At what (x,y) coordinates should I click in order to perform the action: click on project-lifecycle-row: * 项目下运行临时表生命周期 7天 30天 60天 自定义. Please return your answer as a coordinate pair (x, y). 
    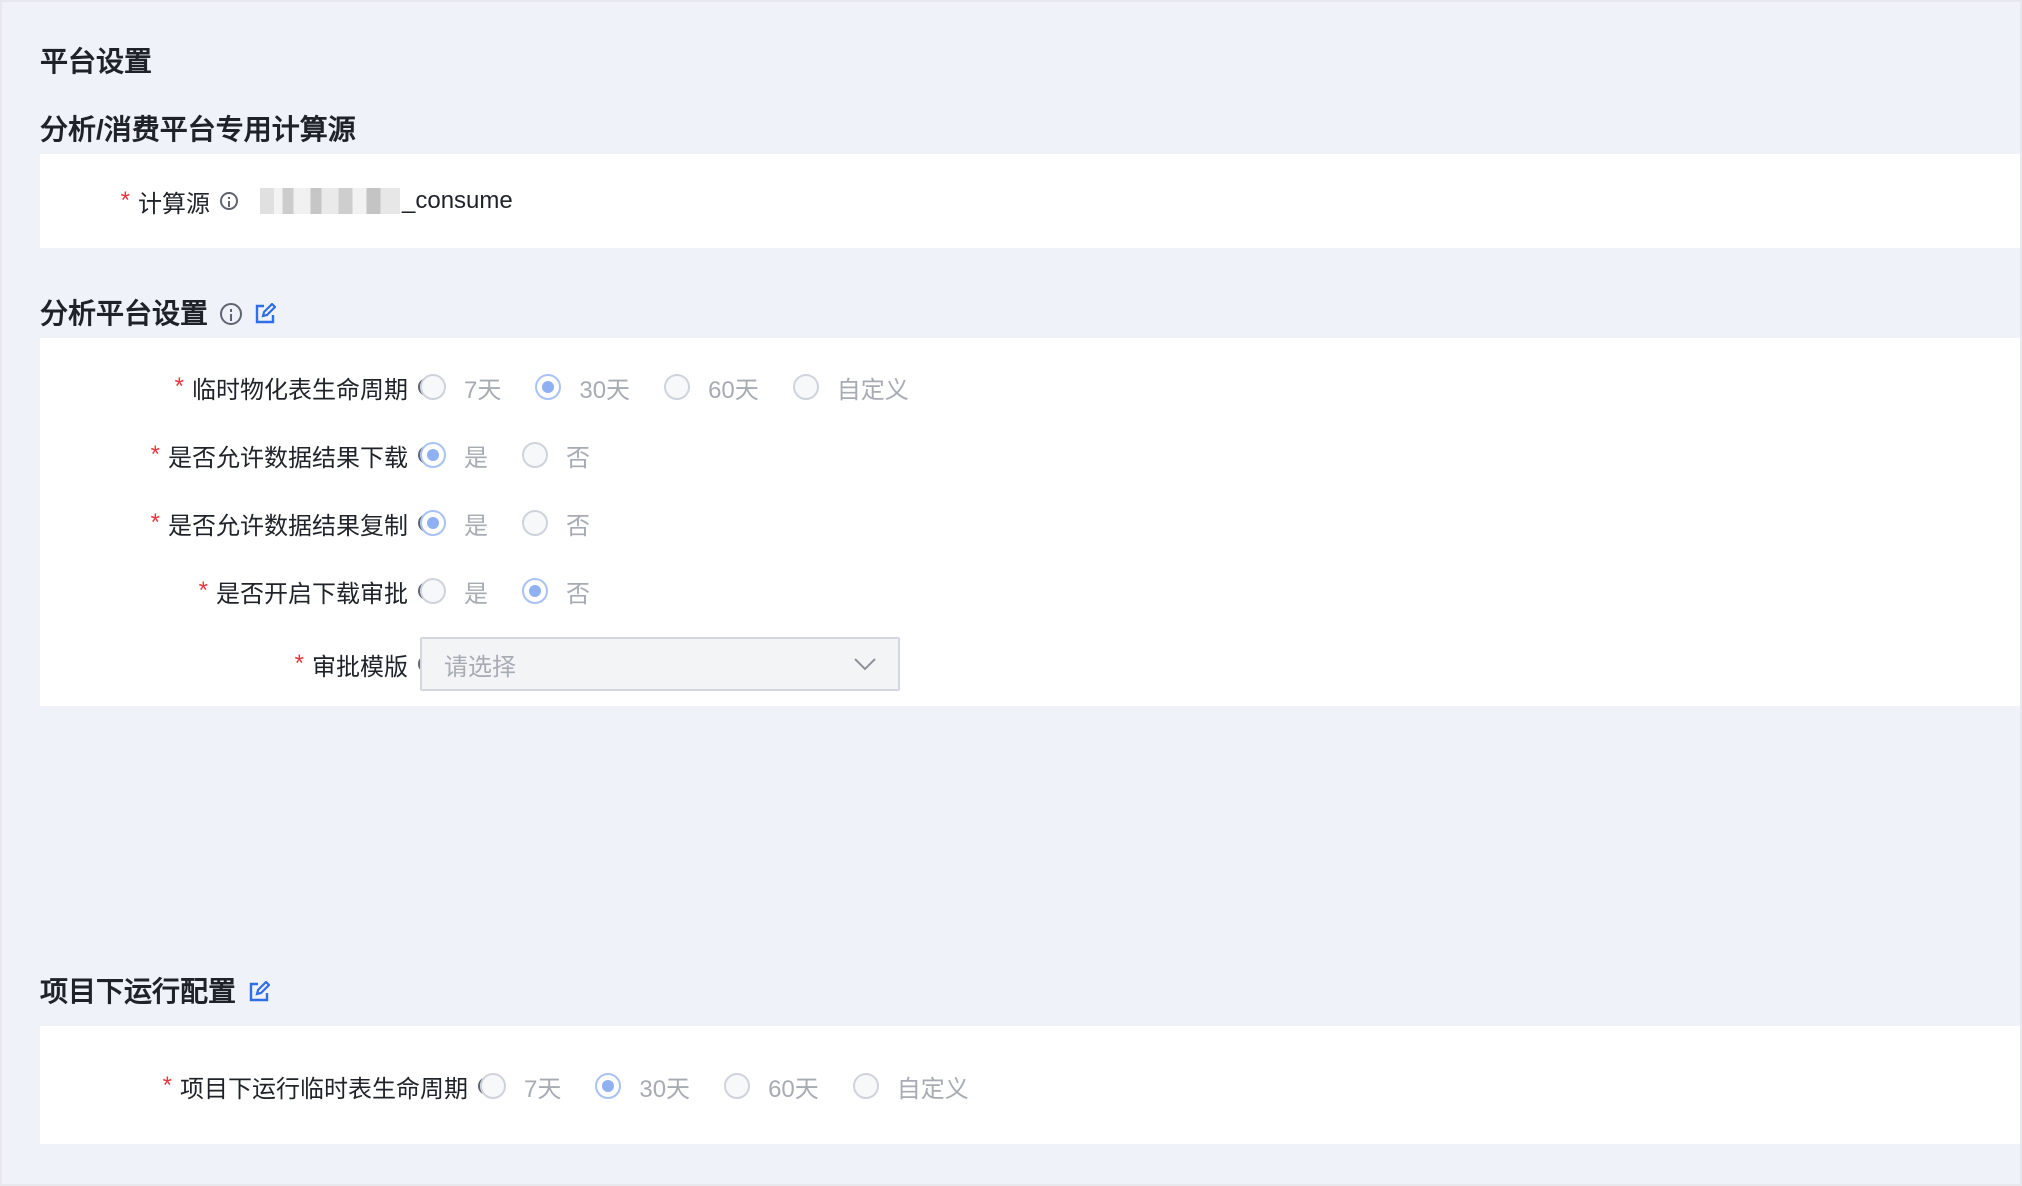
    Looking at the image, I should click on (1030, 1086).